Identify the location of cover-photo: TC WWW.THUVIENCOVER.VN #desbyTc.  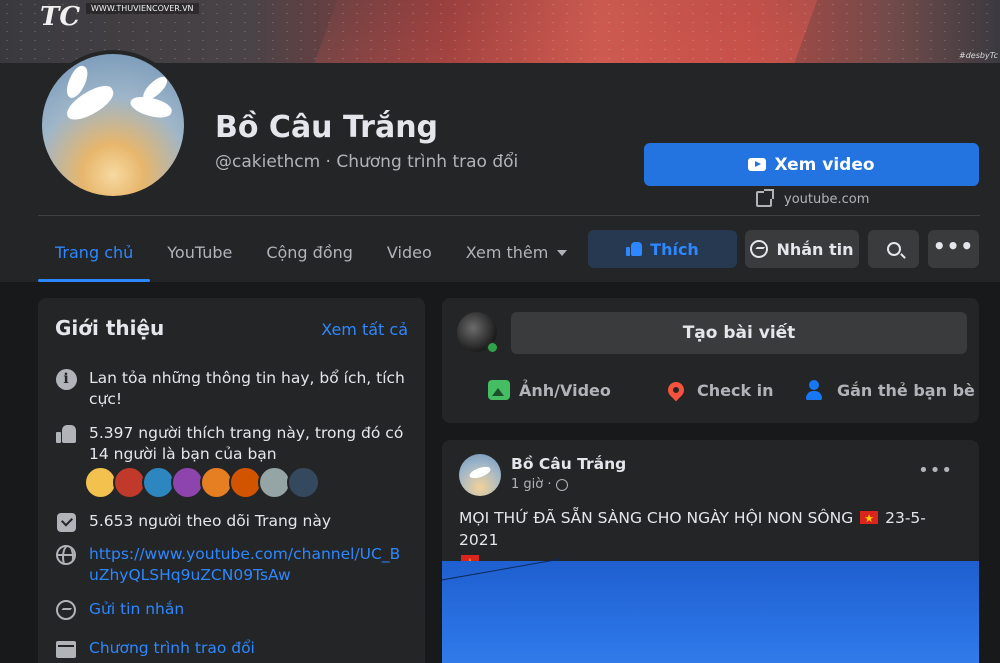
(500, 31).